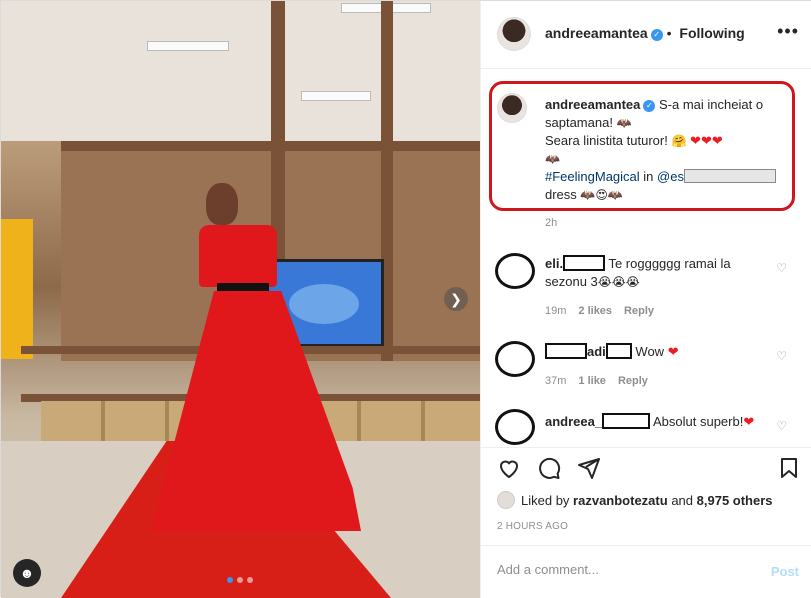  Describe the element at coordinates (789, 468) in the screenshot. I see `save-bookmark-icon` at that location.